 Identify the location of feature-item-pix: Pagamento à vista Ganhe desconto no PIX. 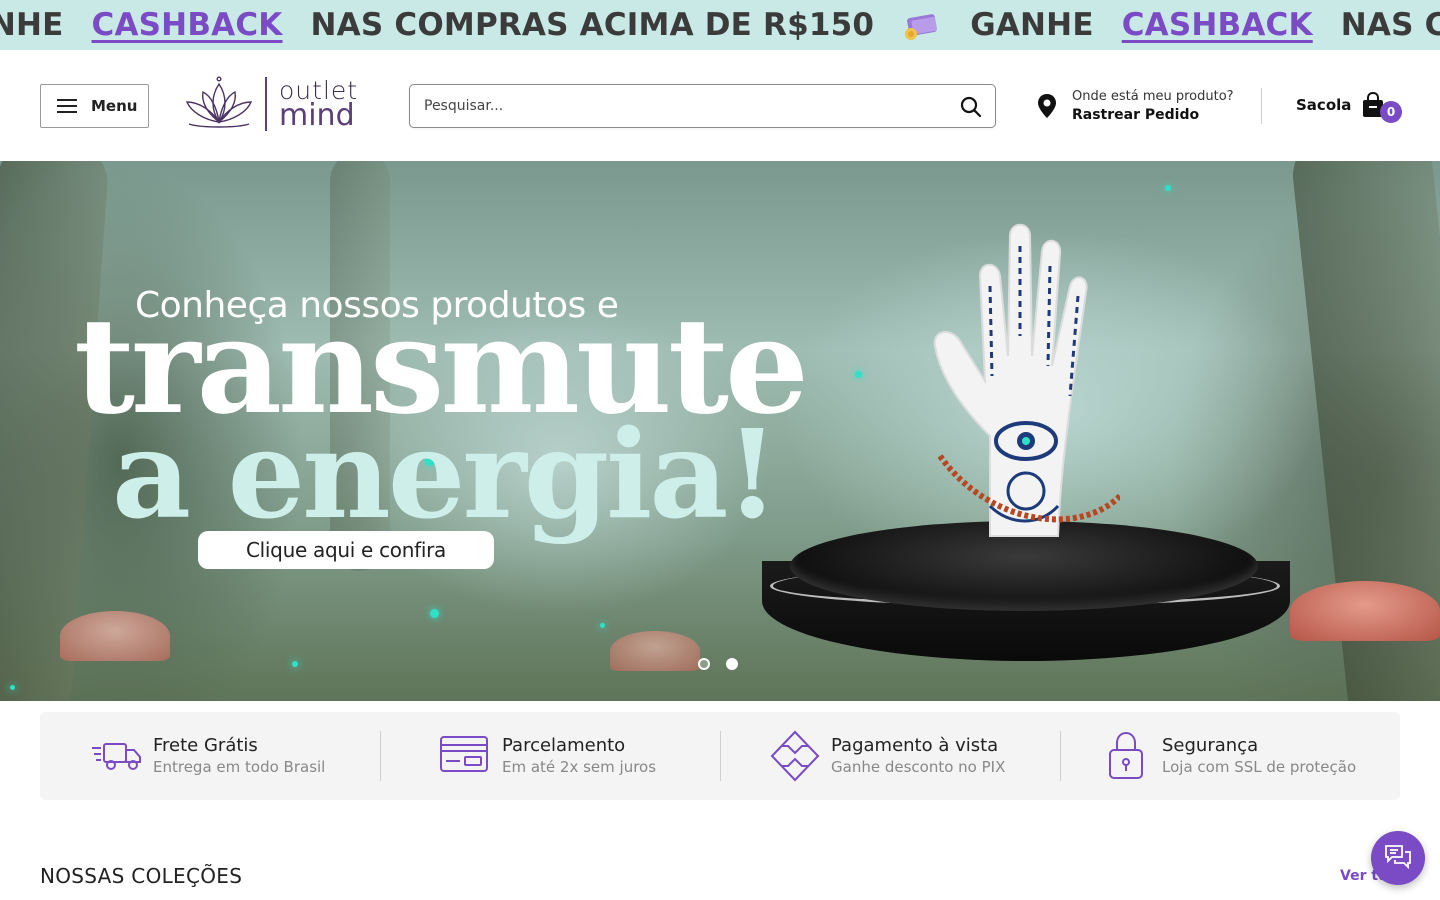
(890, 756).